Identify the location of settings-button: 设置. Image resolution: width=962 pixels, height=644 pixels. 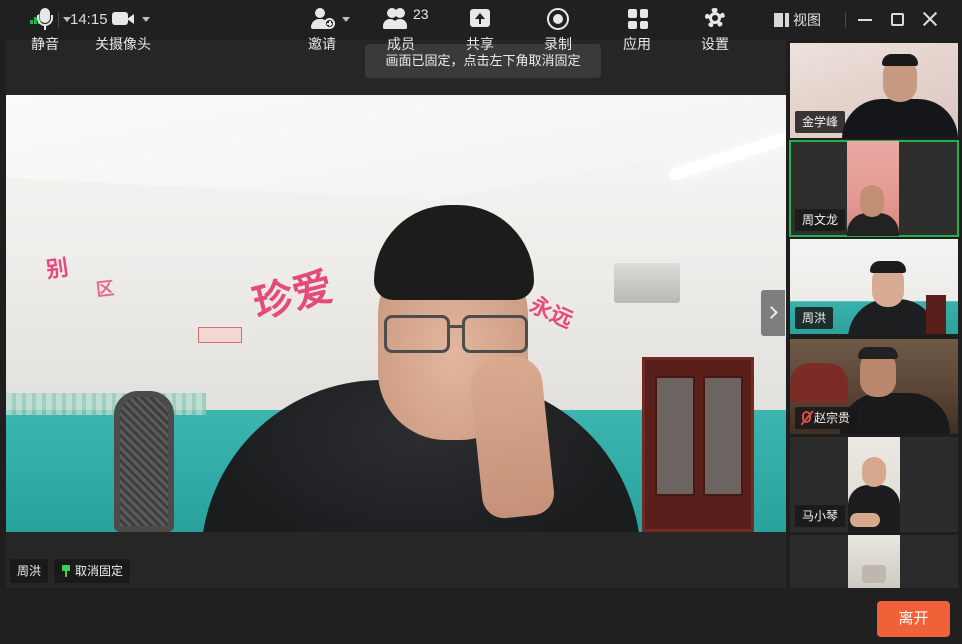
(715, 28).